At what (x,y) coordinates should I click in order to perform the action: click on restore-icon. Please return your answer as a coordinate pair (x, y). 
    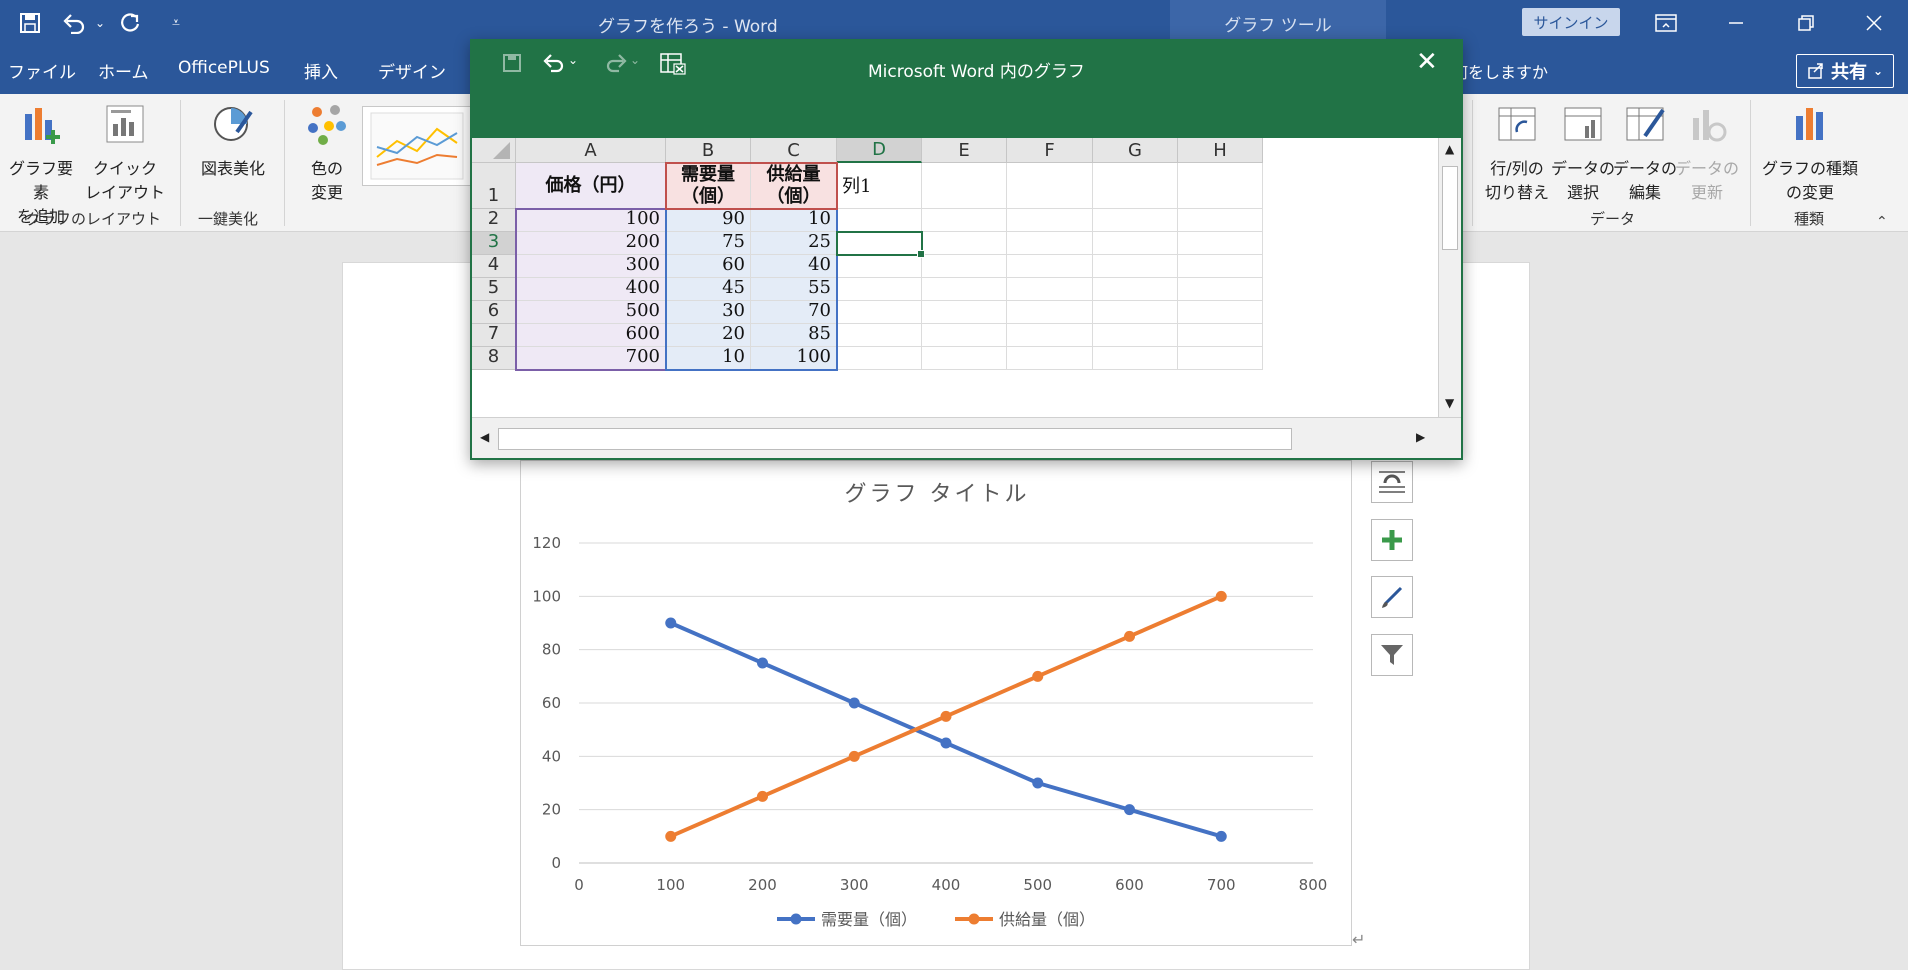
    Looking at the image, I should click on (1806, 23).